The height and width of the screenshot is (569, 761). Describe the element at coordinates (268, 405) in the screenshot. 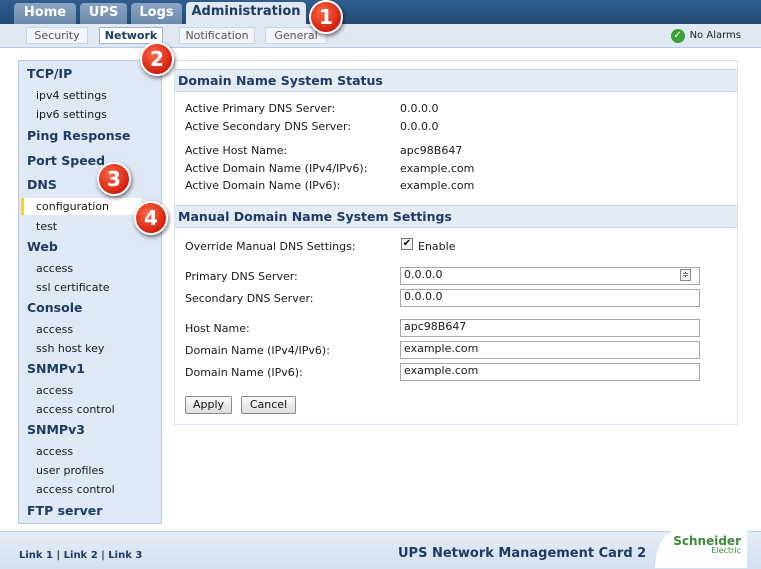

I see `cancel-button: Cancel` at that location.